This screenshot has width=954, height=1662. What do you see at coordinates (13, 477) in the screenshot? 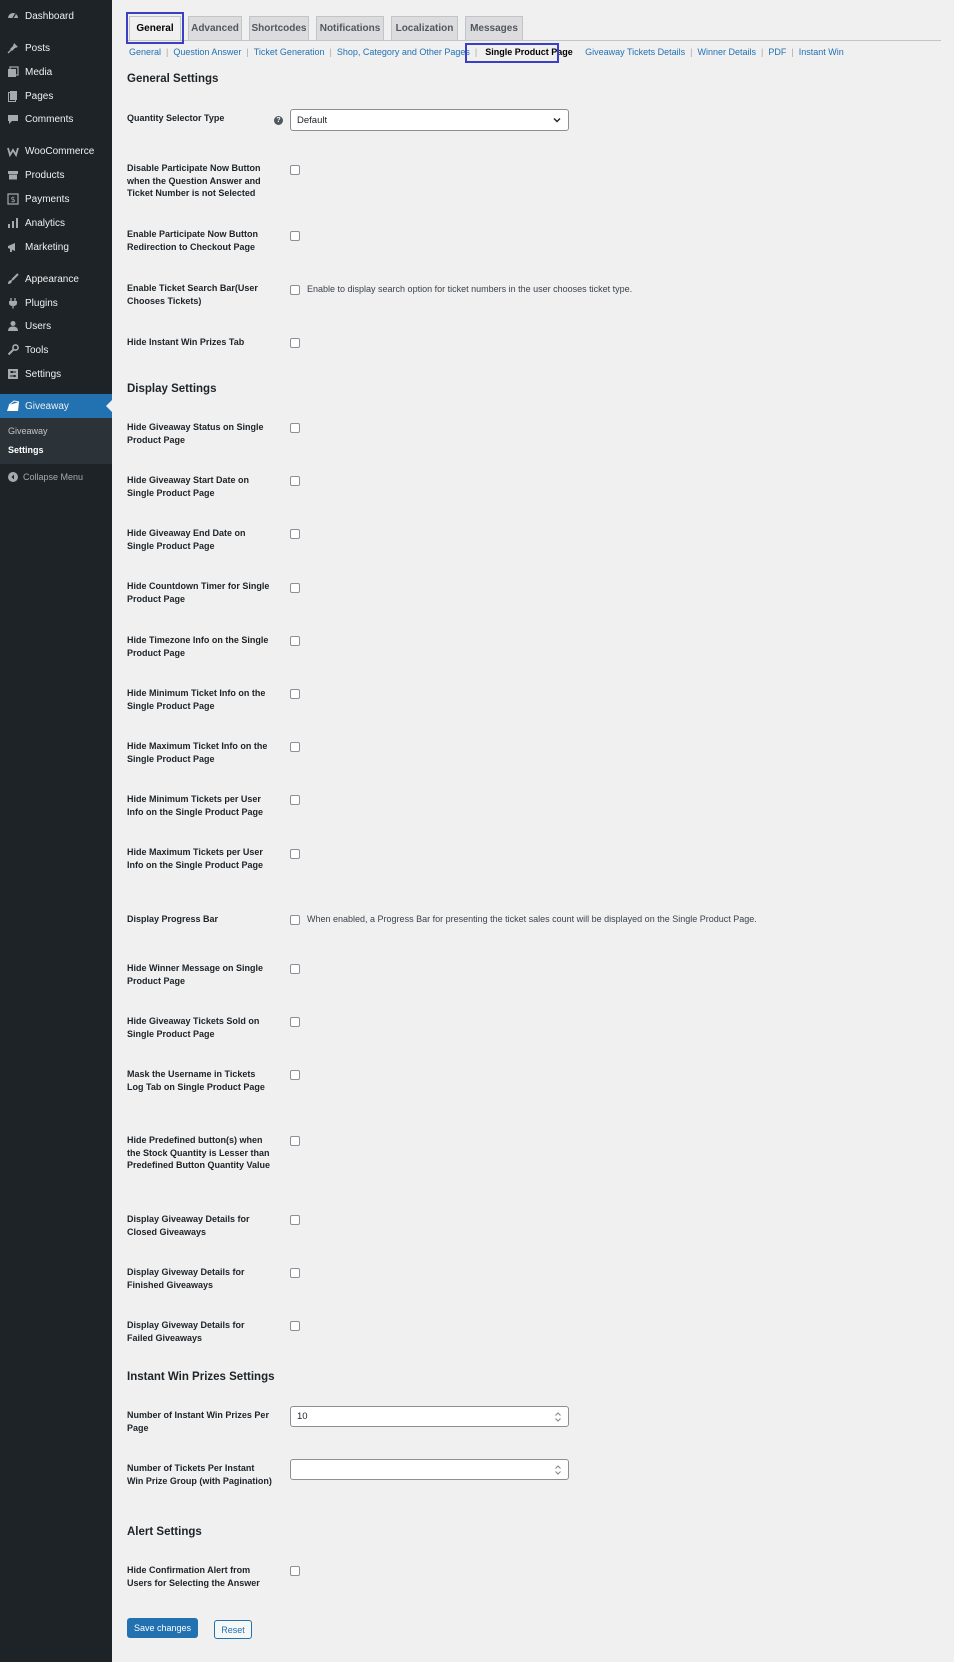
I see `collapse-arrow-icon` at bounding box center [13, 477].